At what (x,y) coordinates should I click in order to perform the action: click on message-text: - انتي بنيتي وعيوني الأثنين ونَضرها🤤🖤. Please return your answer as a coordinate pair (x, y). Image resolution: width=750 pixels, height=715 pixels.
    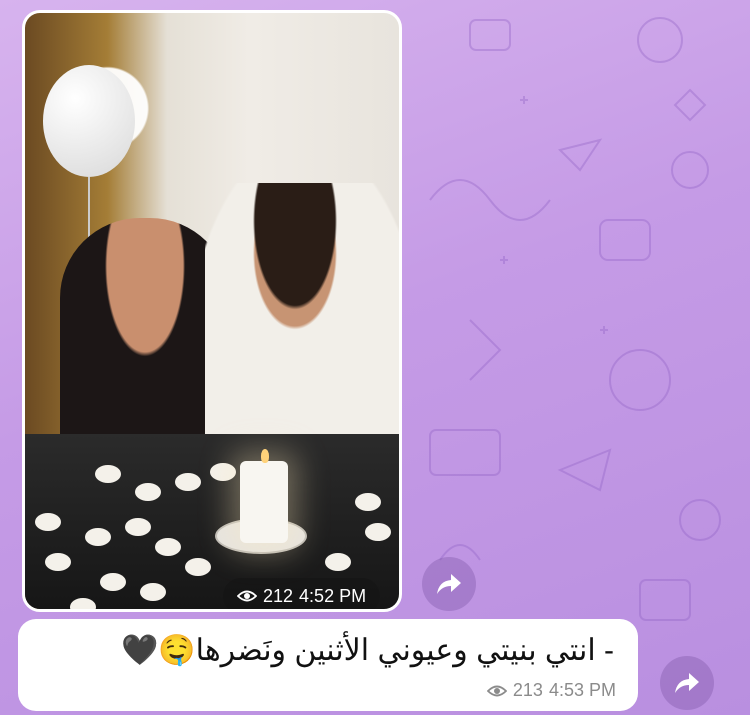
    Looking at the image, I should click on (367, 650).